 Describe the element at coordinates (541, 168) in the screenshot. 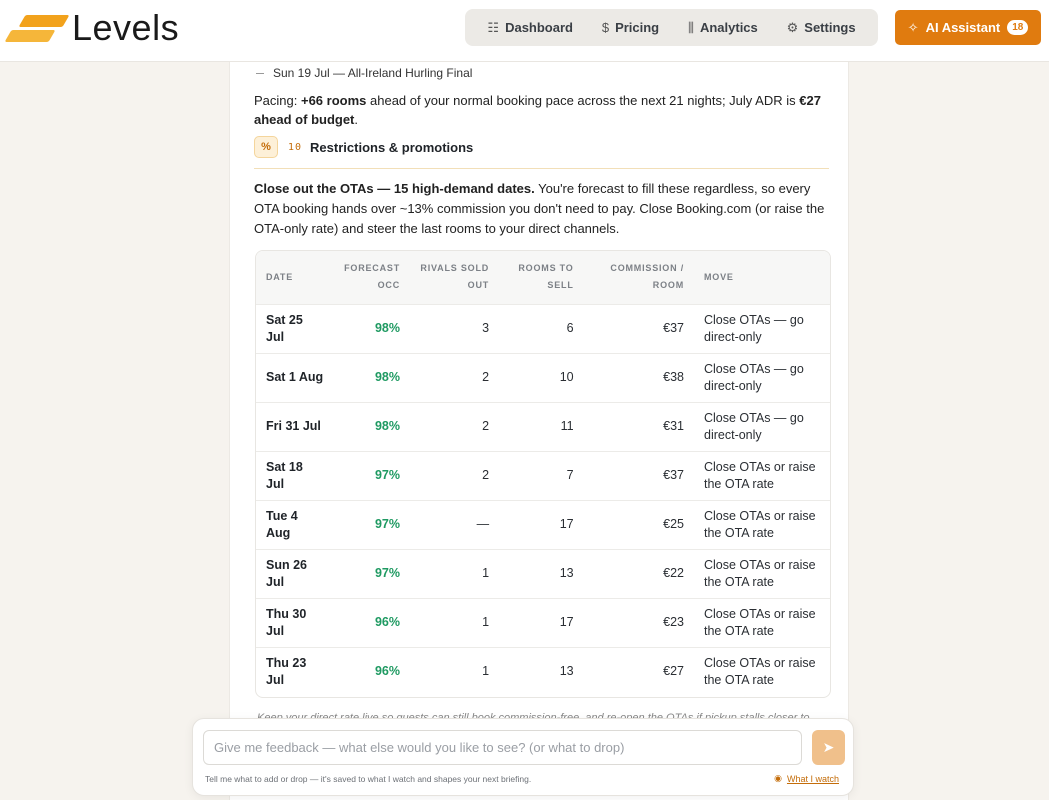

I see `section-divider` at that location.